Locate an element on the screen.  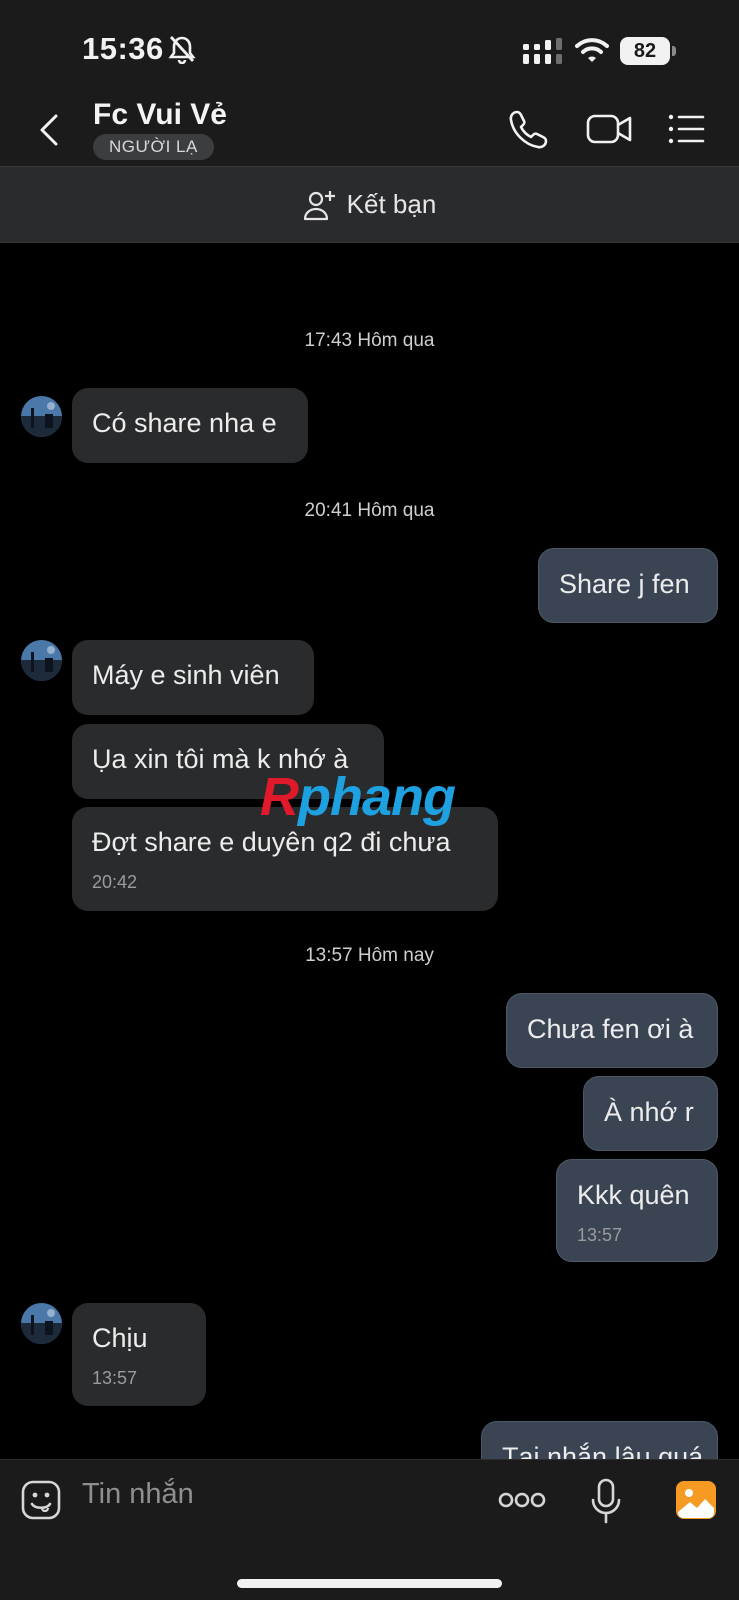
message-text: Chịu is located at coordinates (120, 1338).